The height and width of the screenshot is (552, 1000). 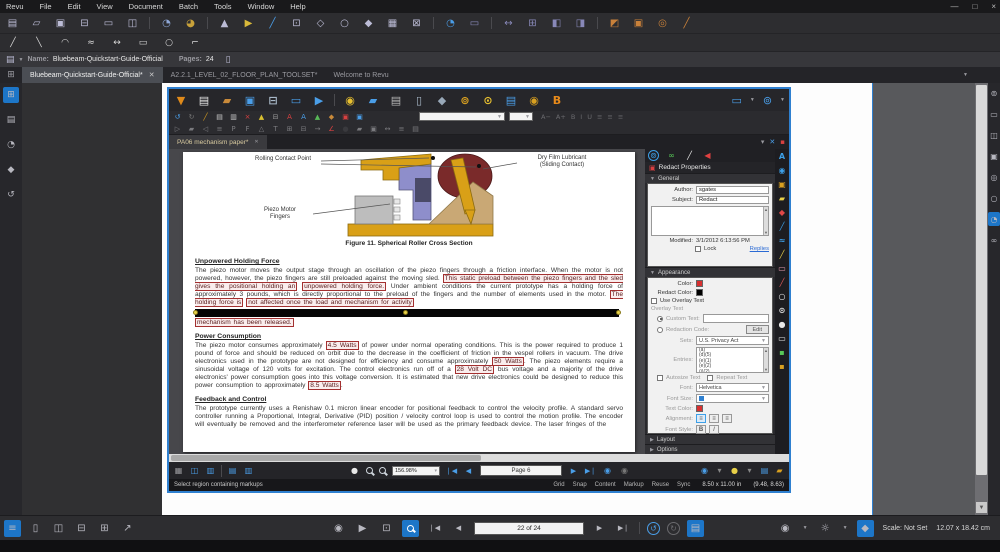 I want to click on crop-icon: ⊠, so click(x=416, y=23).